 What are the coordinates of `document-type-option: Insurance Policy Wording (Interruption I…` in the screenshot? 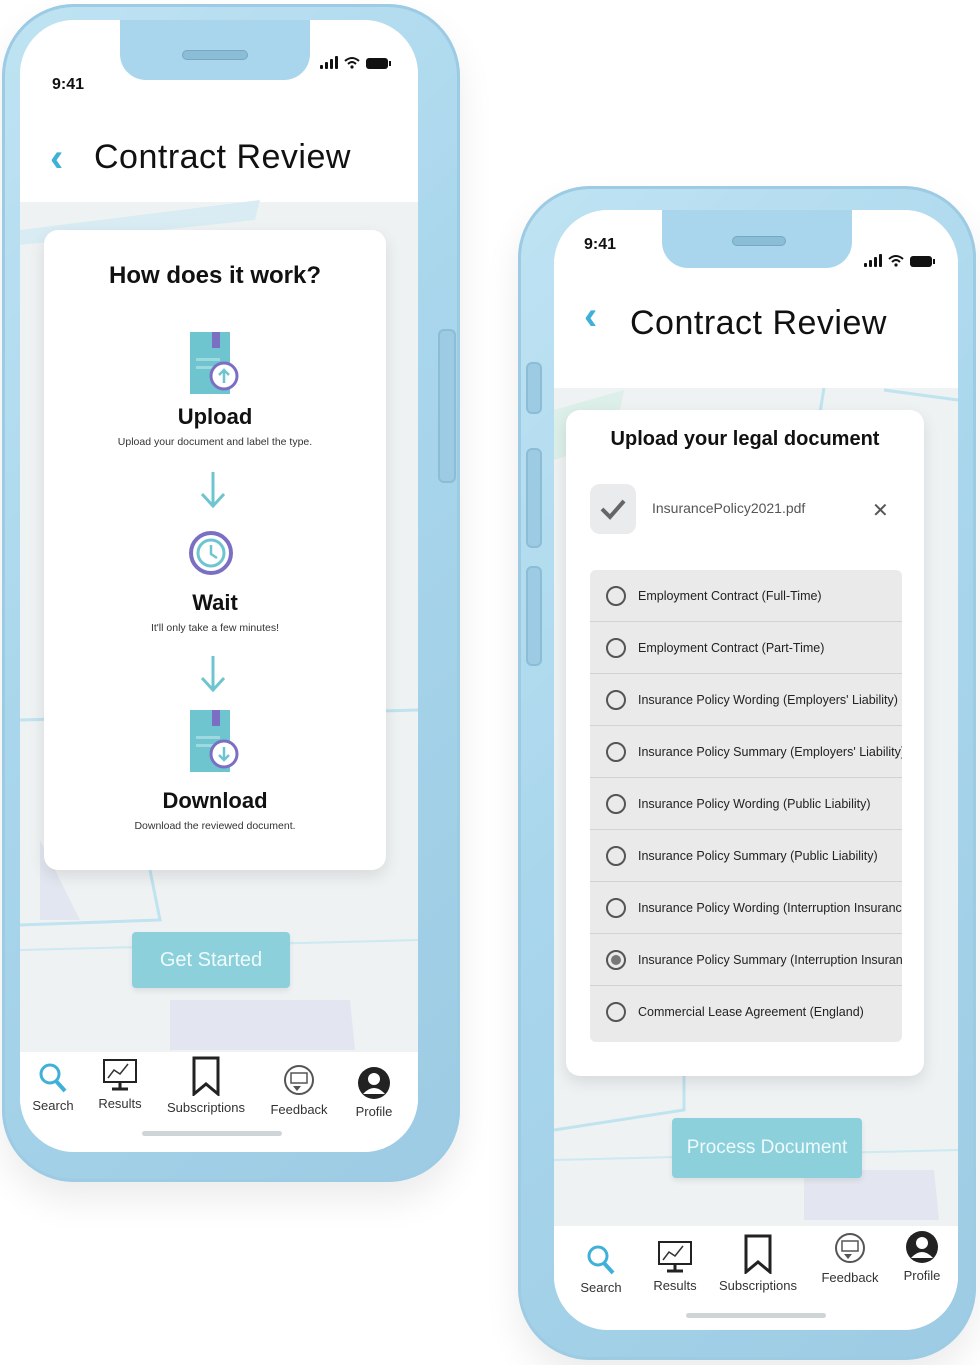 It's located at (746, 908).